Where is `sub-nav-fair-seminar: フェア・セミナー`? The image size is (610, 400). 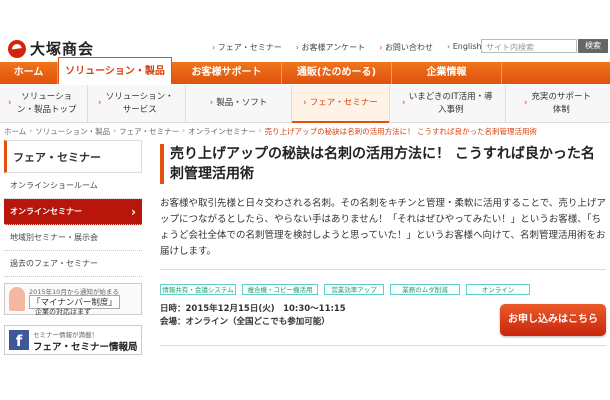
sub-nav-fair-seminar: フェア・セミナー is located at coordinates (341, 104).